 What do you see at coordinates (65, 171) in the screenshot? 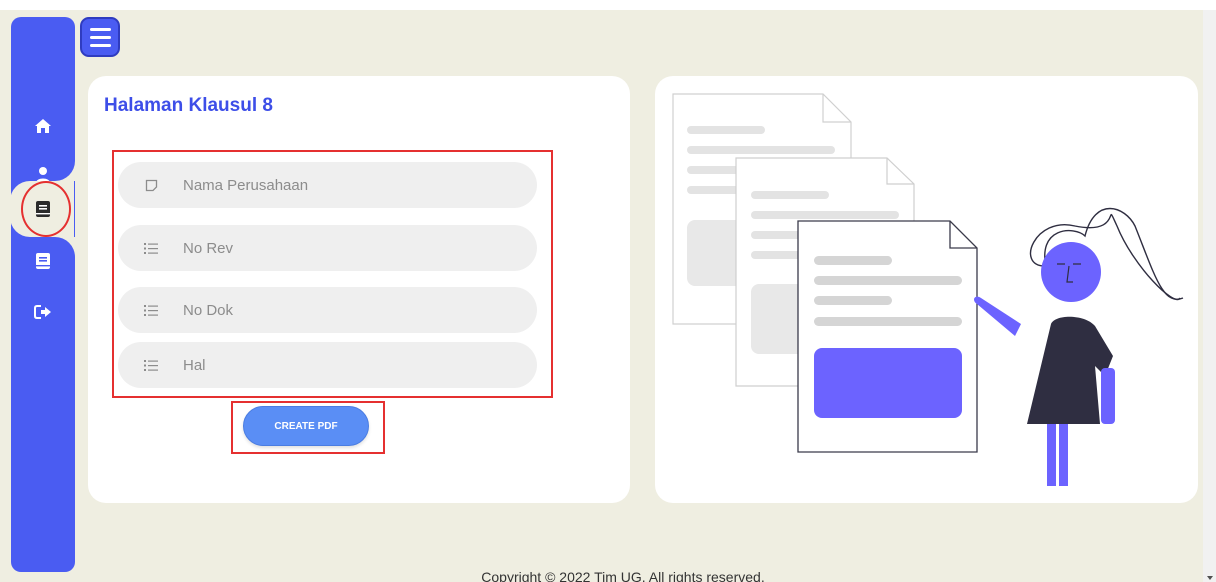
I see `active-tab-curve-top` at bounding box center [65, 171].